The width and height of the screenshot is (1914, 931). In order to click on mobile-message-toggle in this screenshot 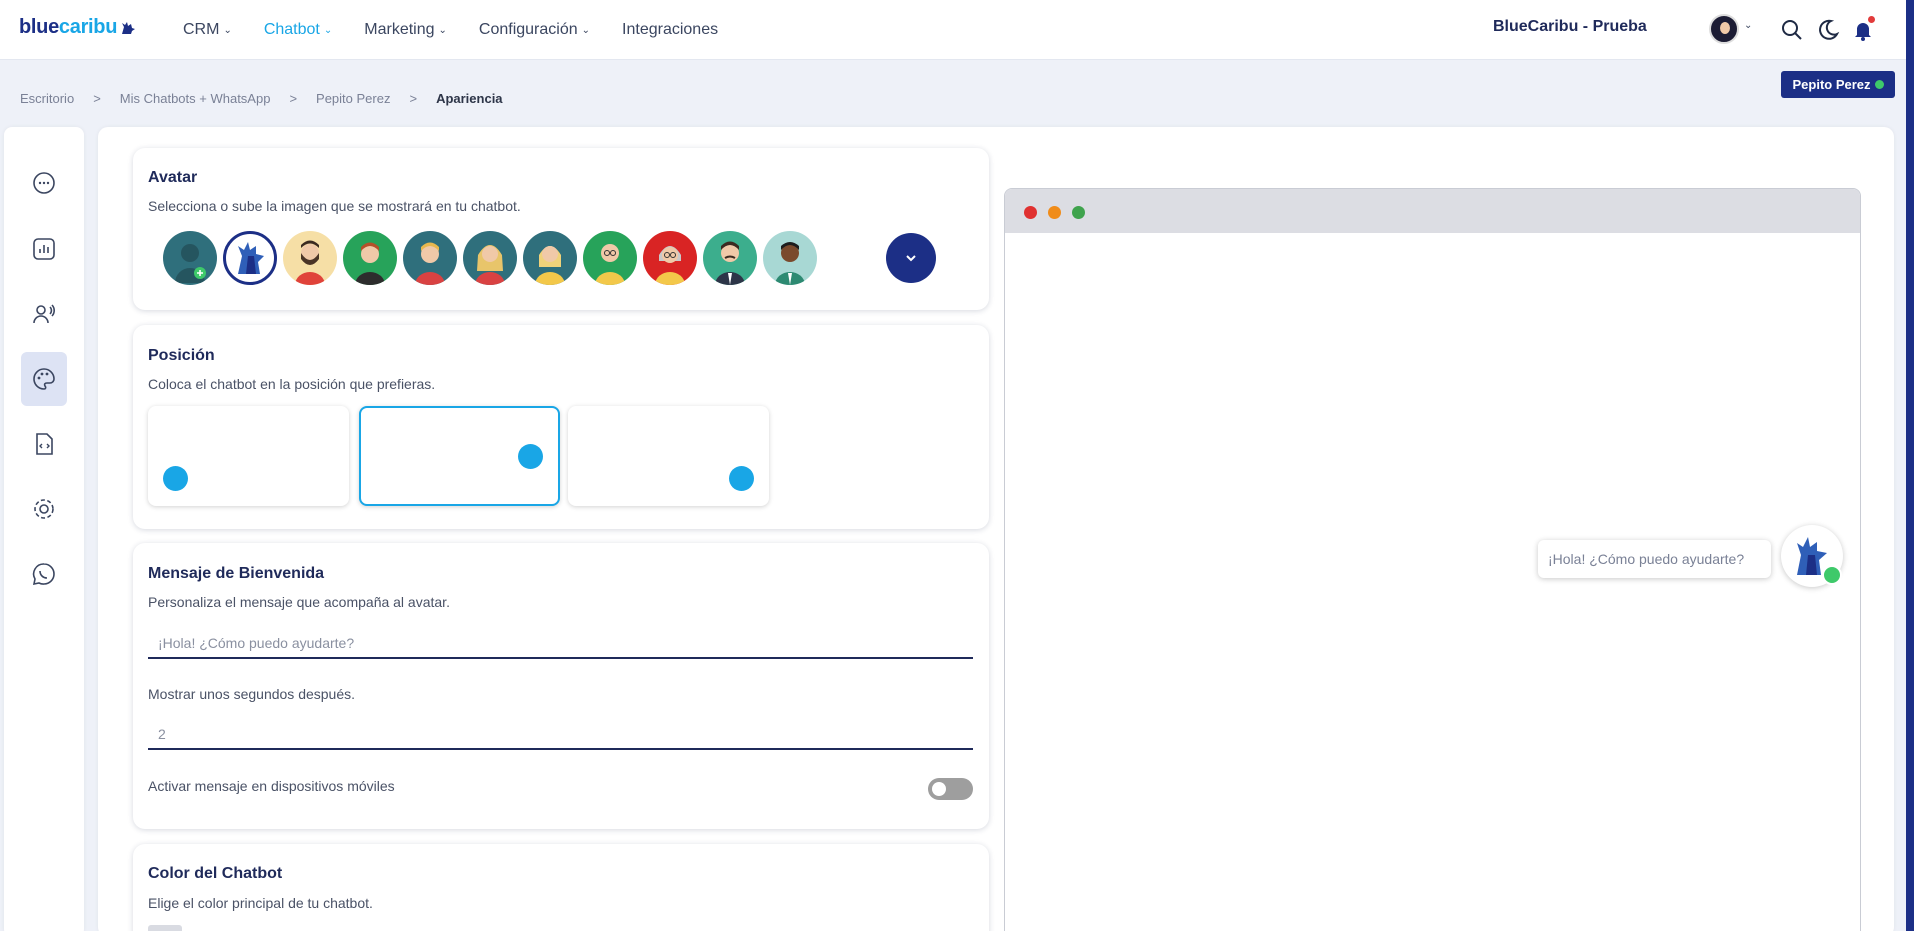, I will do `click(950, 789)`.